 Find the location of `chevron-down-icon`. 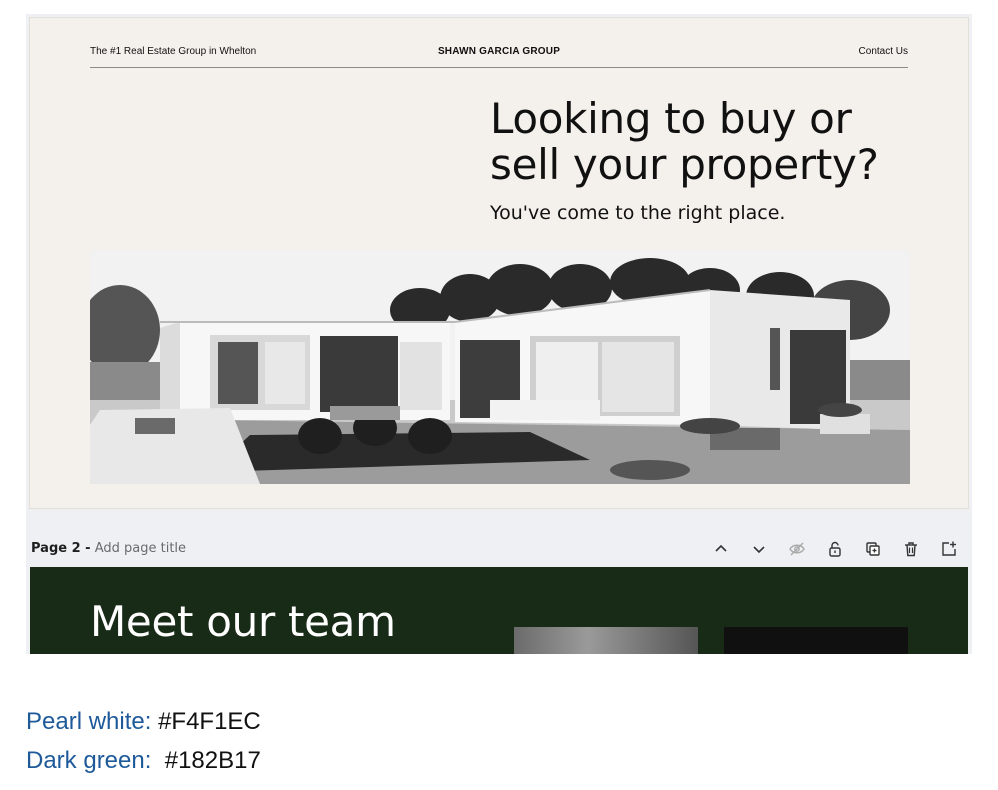

chevron-down-icon is located at coordinates (759, 550).